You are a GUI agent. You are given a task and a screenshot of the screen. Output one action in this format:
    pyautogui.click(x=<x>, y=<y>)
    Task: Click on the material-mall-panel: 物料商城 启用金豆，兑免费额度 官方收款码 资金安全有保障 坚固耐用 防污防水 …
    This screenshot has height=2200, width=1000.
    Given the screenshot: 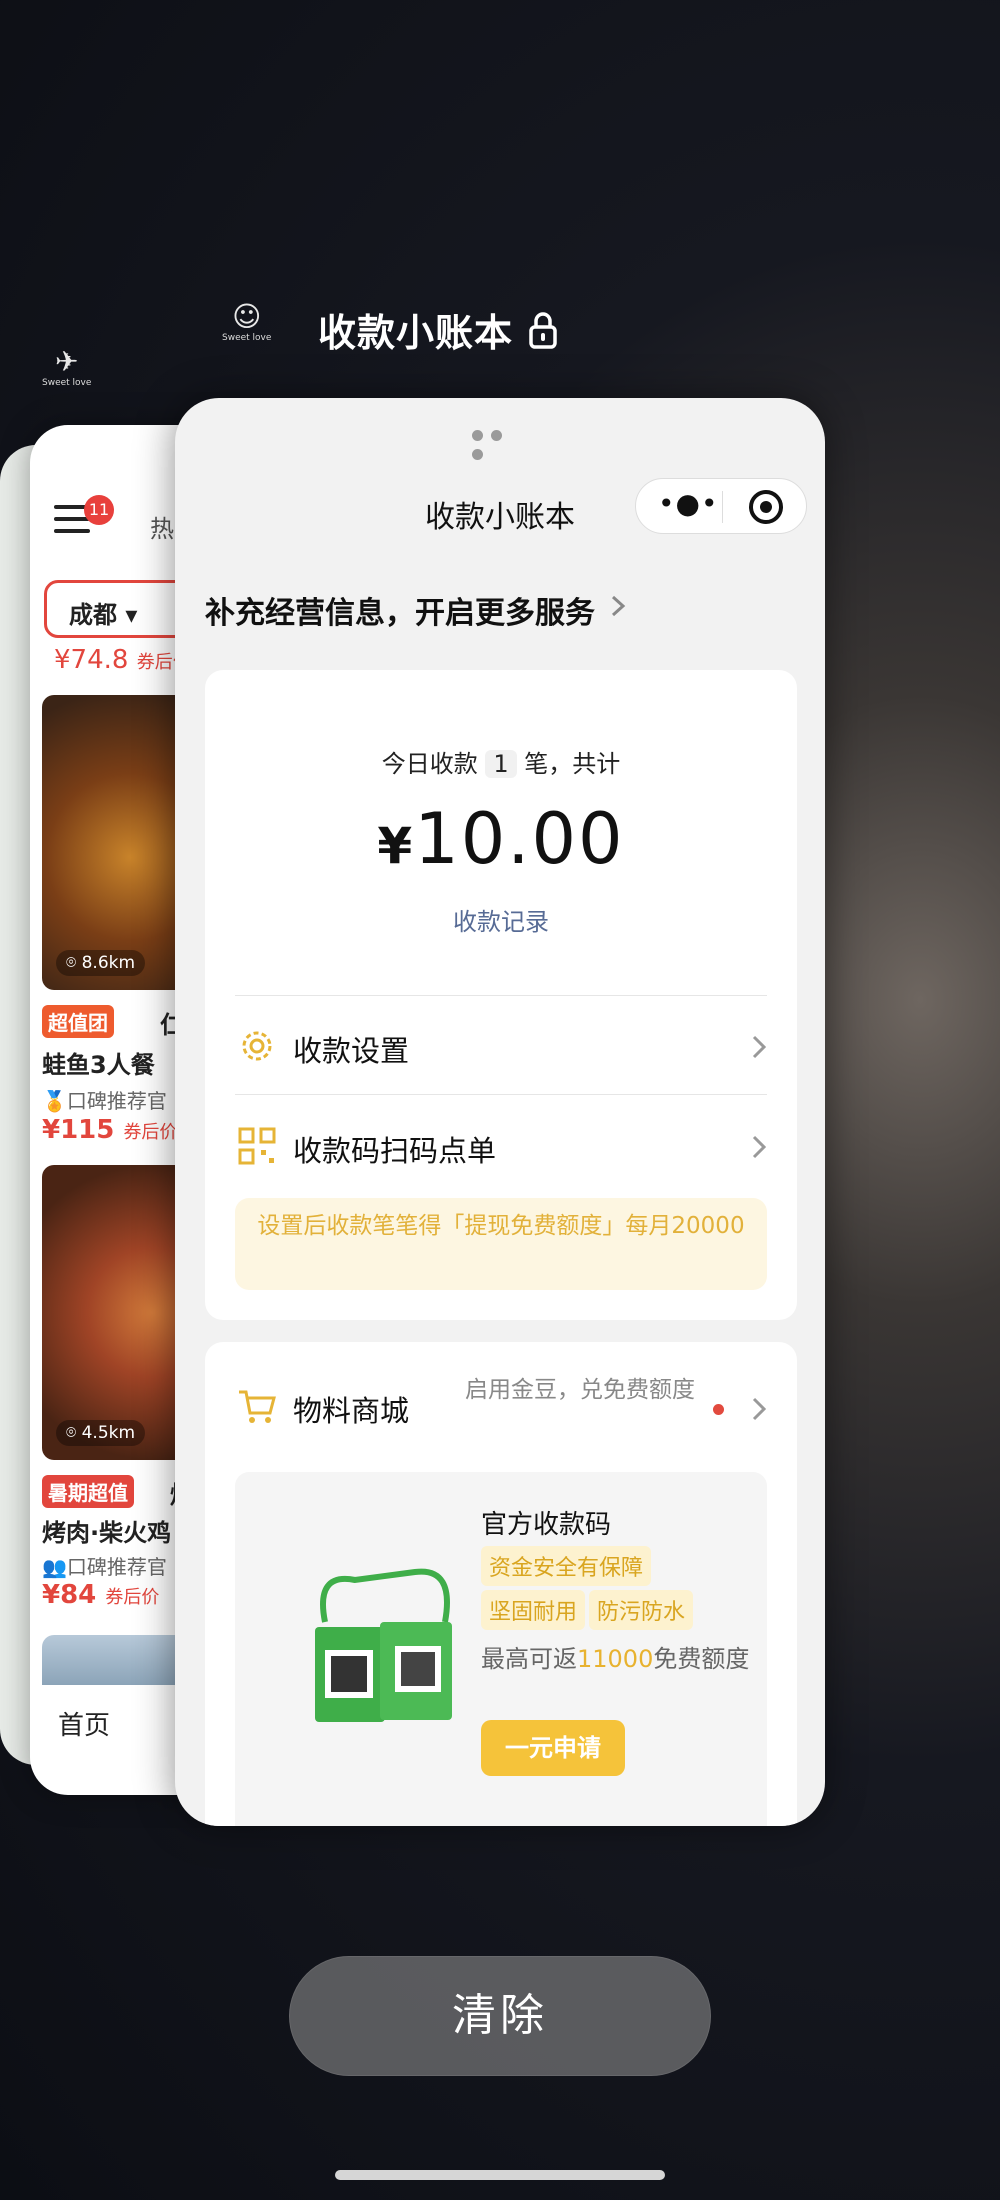 What is the action you would take?
    pyautogui.click(x=501, y=1584)
    